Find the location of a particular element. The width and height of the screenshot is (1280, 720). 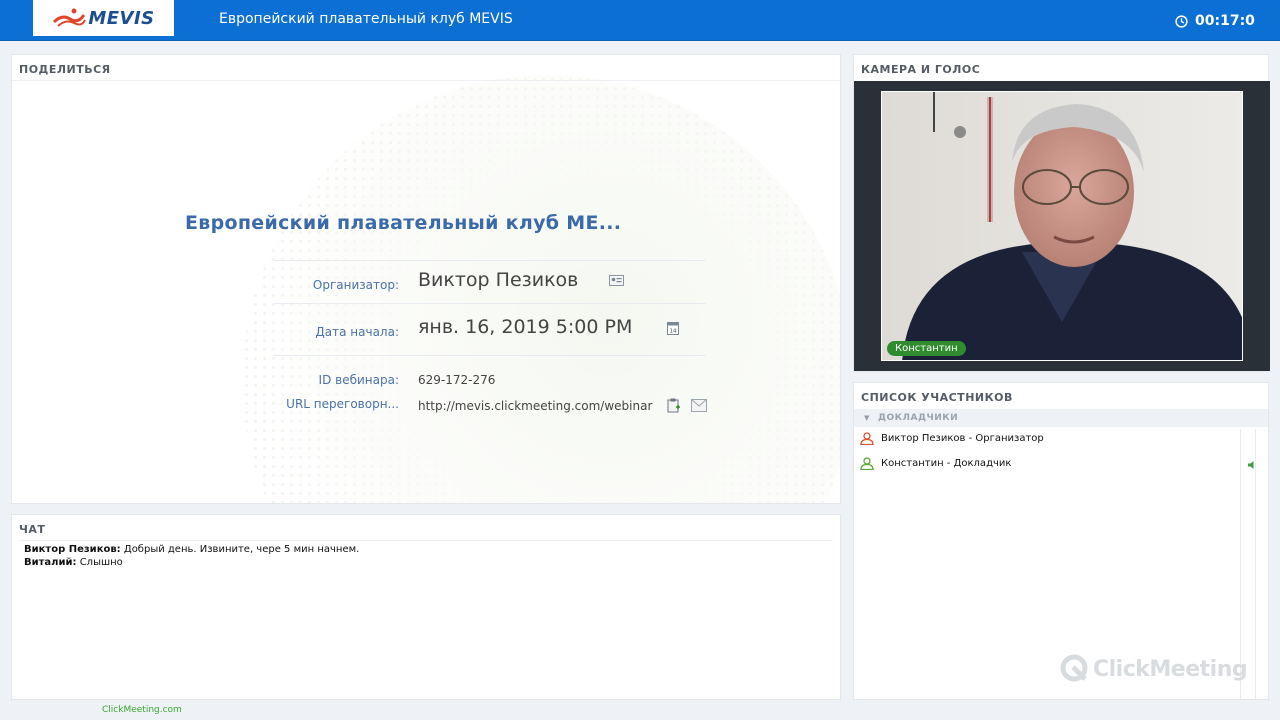

chat-text: Слышно is located at coordinates (101, 562).